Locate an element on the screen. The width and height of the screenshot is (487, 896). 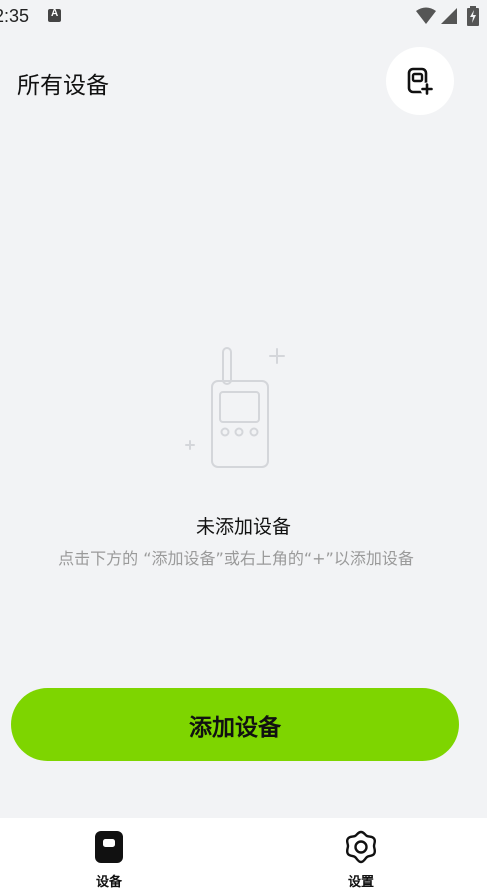
nav-item-settings: 设置 is located at coordinates (361, 857).